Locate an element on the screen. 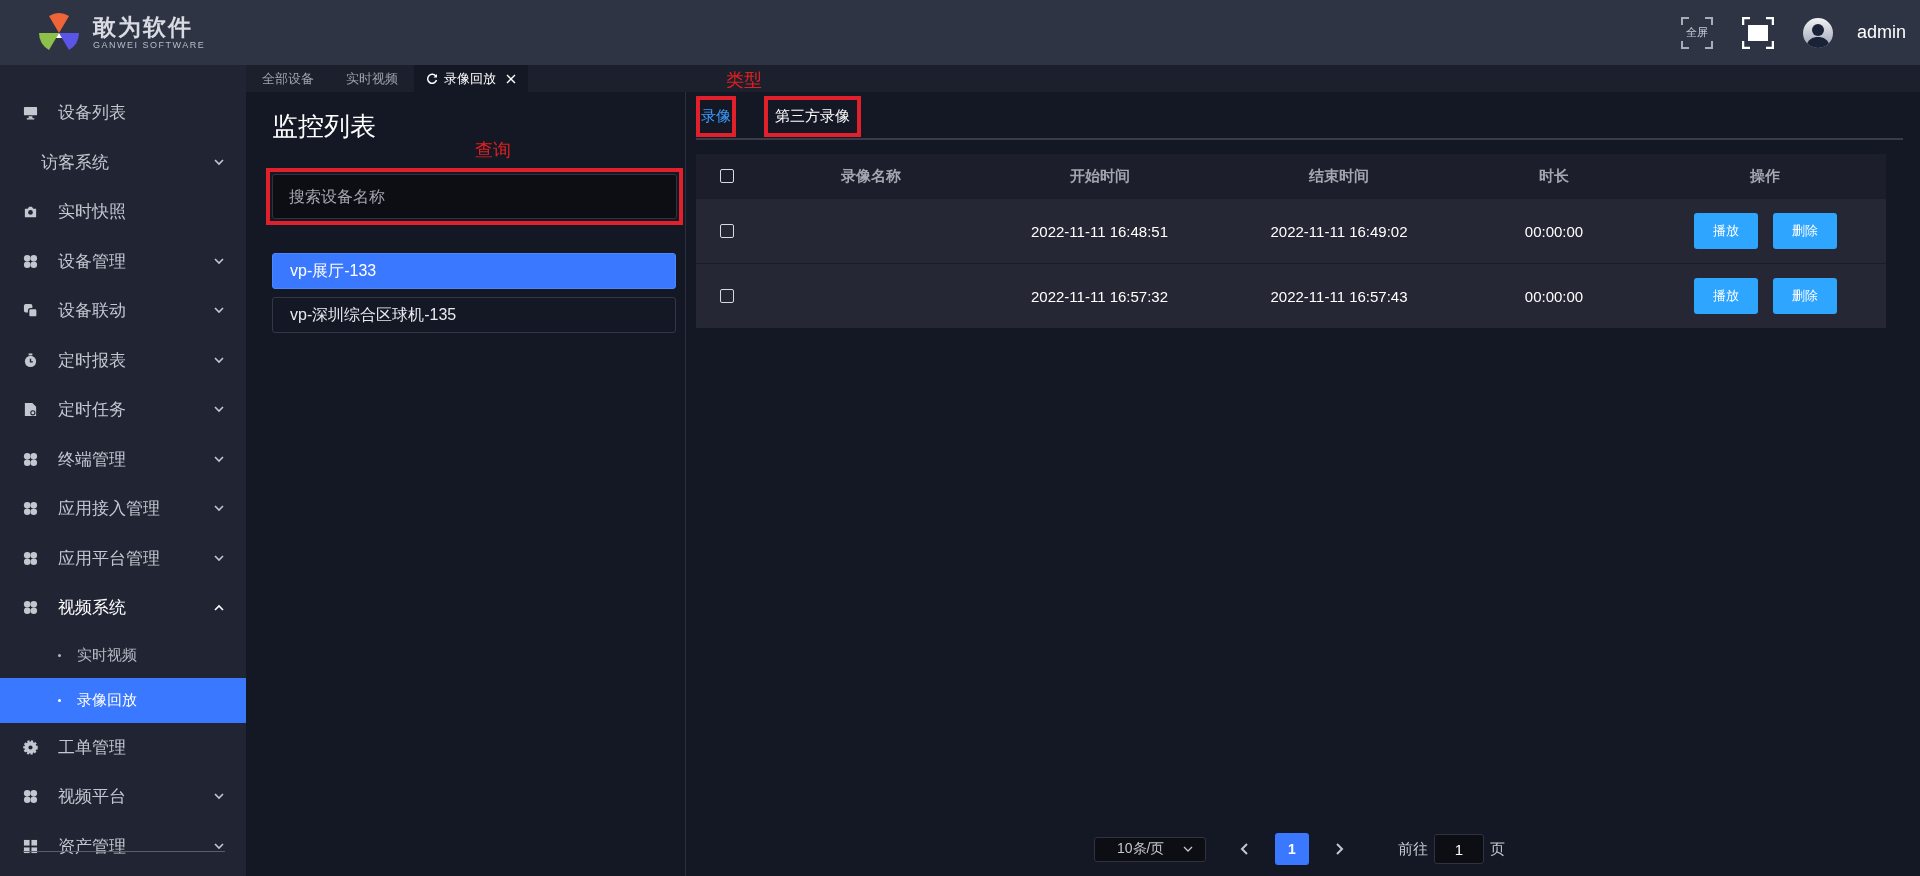 The width and height of the screenshot is (1920, 876). table-cell-text: 2022-11-11 16:57:43 is located at coordinates (1339, 296).